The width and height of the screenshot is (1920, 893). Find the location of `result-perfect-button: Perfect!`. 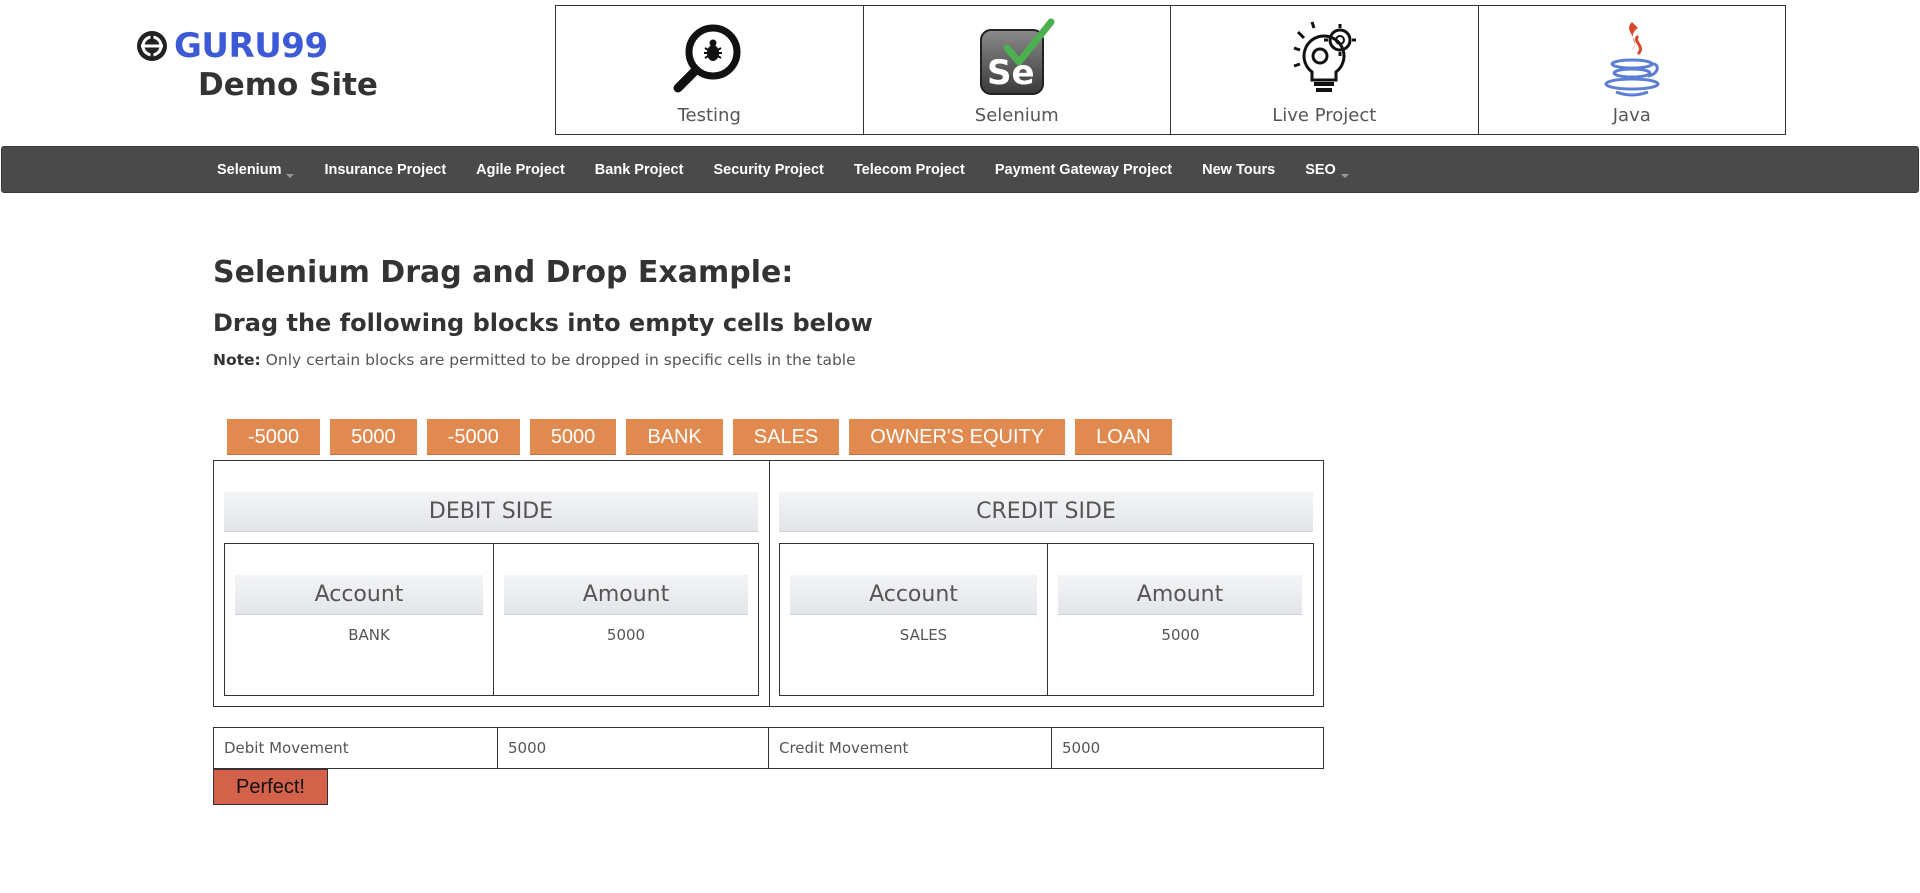

result-perfect-button: Perfect! is located at coordinates (270, 787).